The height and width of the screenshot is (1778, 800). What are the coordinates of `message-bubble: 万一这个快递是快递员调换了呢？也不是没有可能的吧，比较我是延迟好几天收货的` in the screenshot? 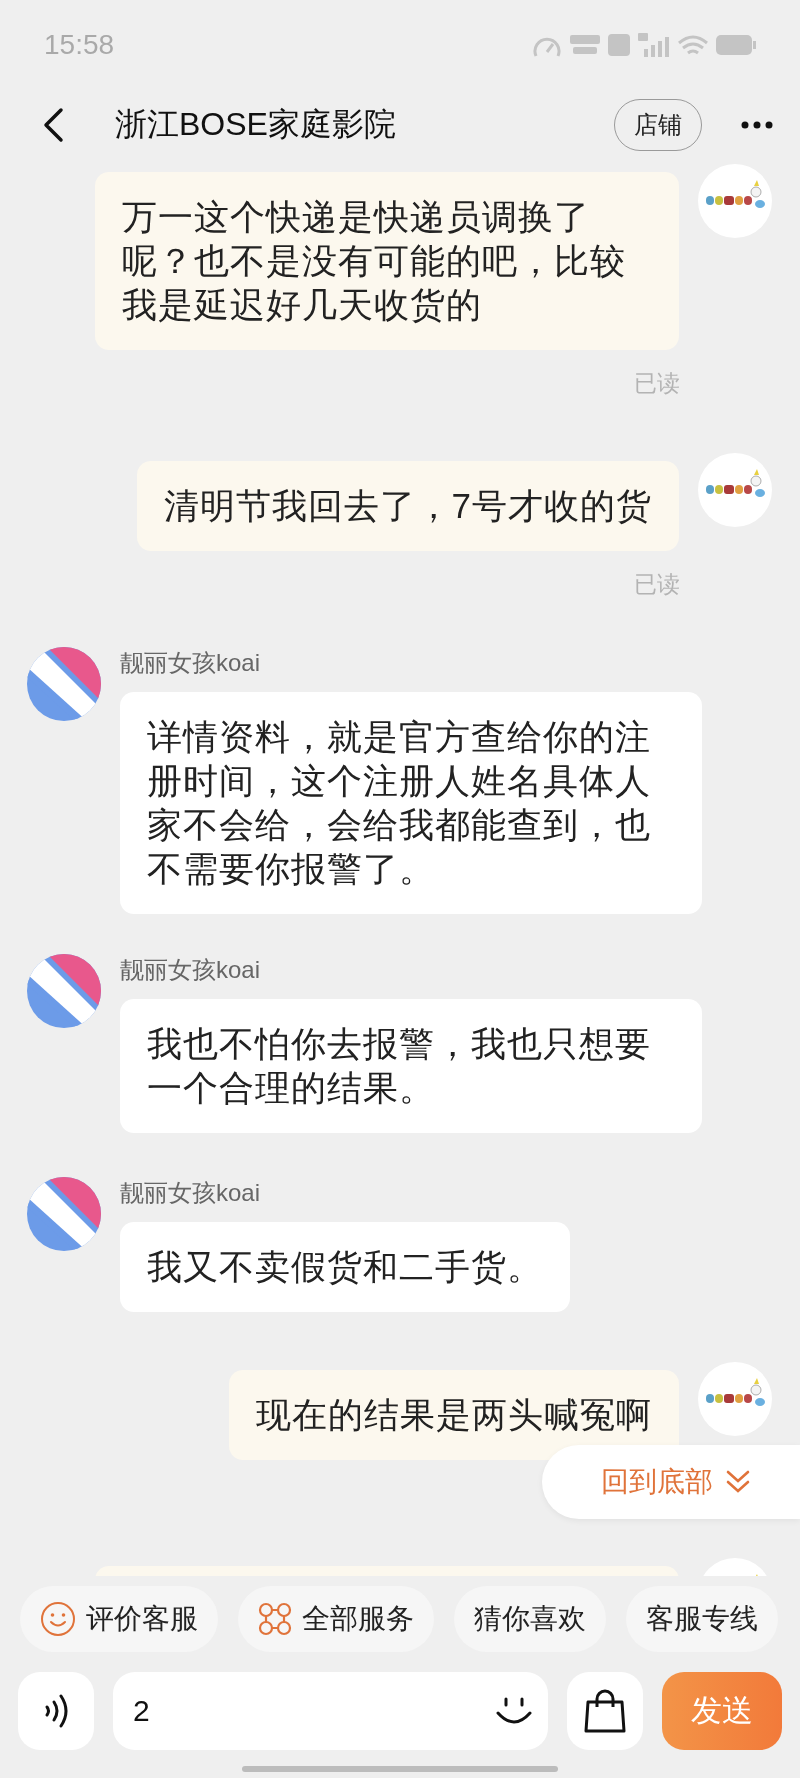 It's located at (387, 261).